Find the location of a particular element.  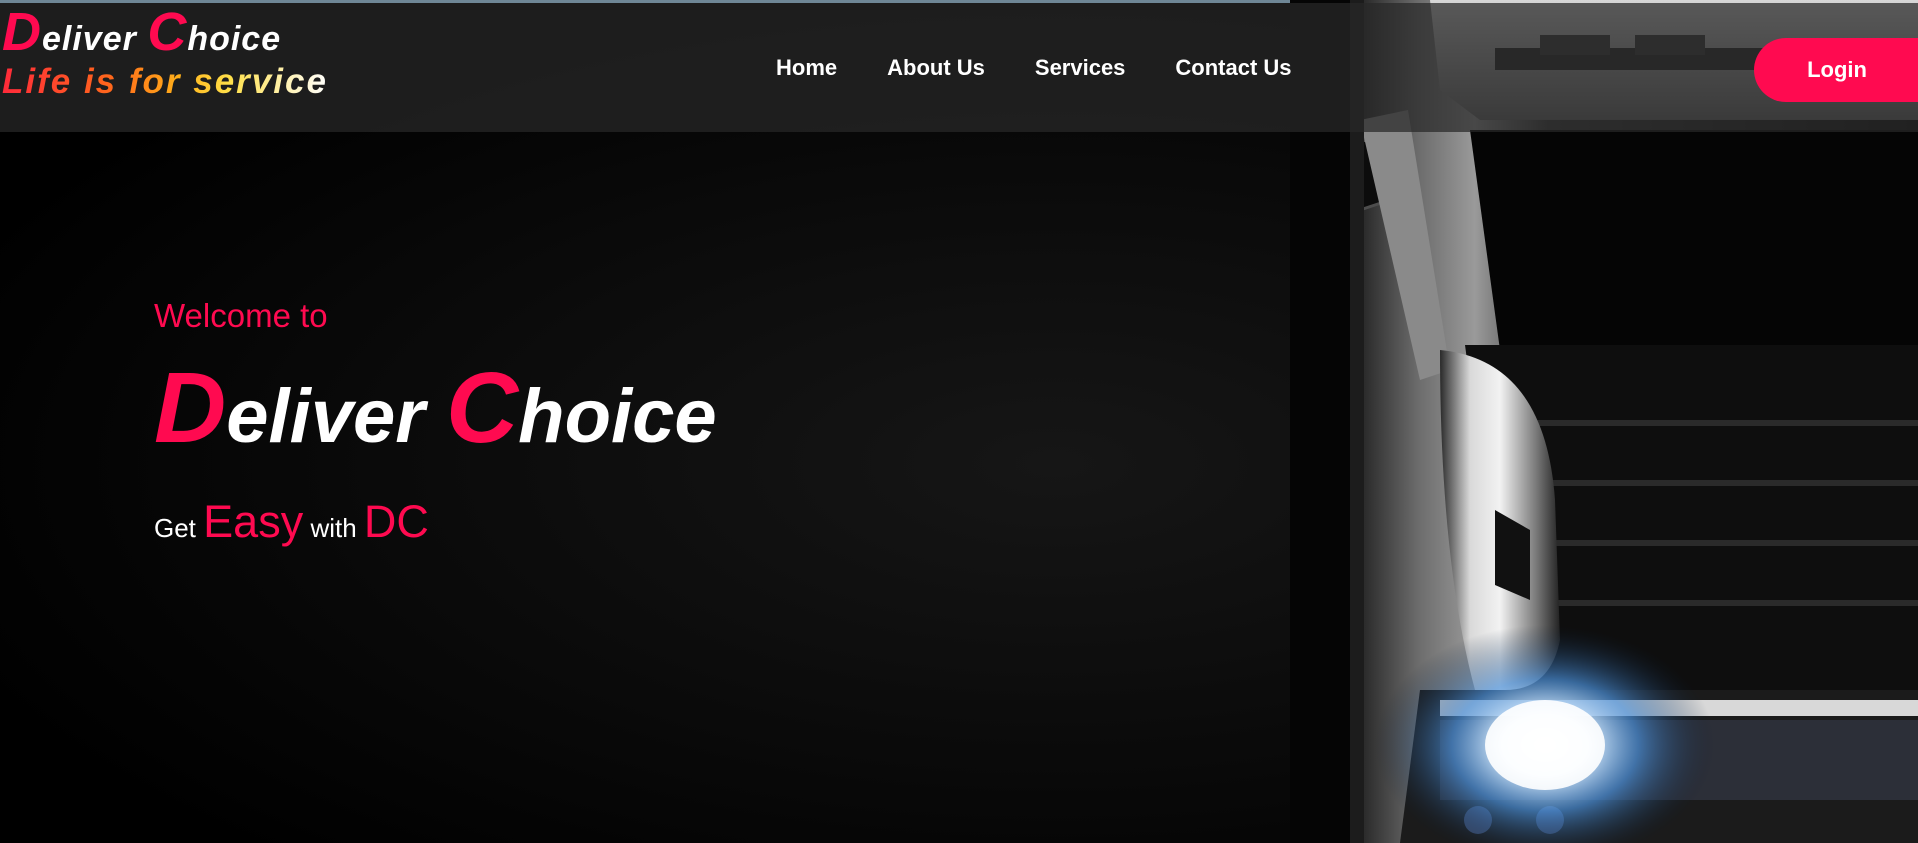

slogan-dc: DC is located at coordinates (396, 521).